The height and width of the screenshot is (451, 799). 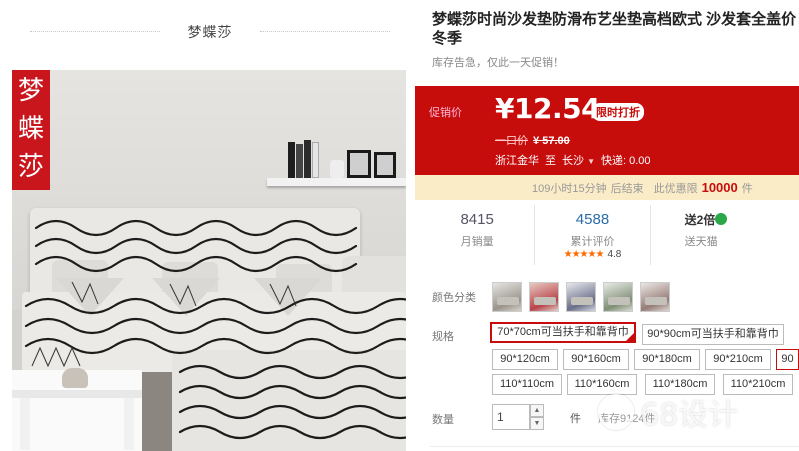 I want to click on color-options, so click(x=581, y=297).